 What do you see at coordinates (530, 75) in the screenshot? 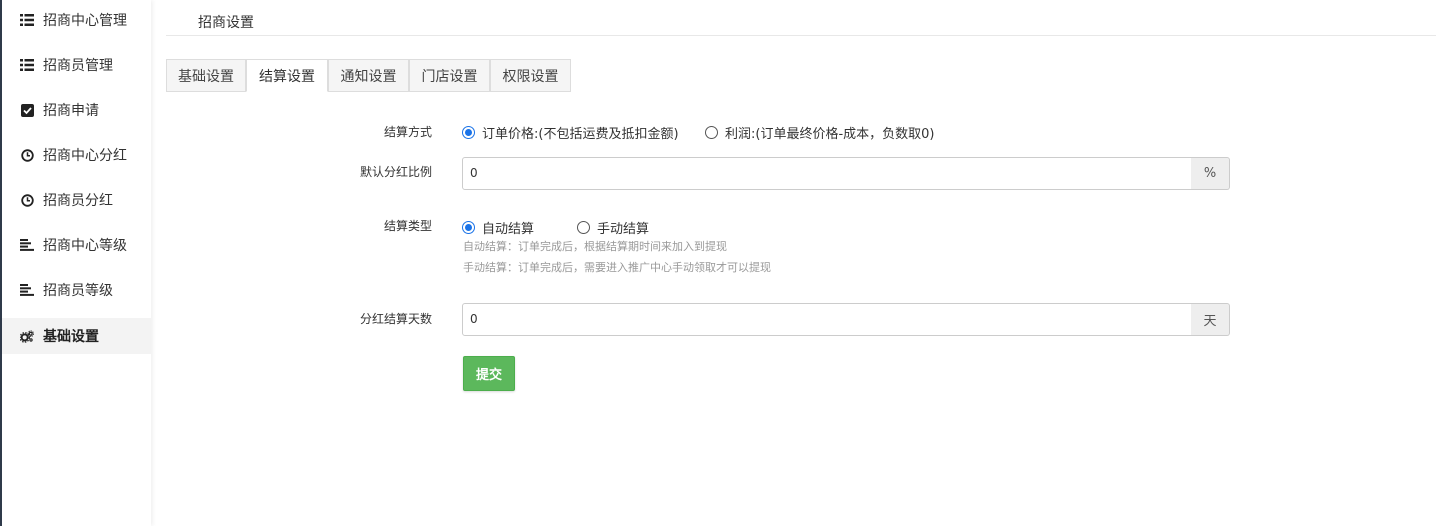
I see `tab-permission-settings: 权限设置` at bounding box center [530, 75].